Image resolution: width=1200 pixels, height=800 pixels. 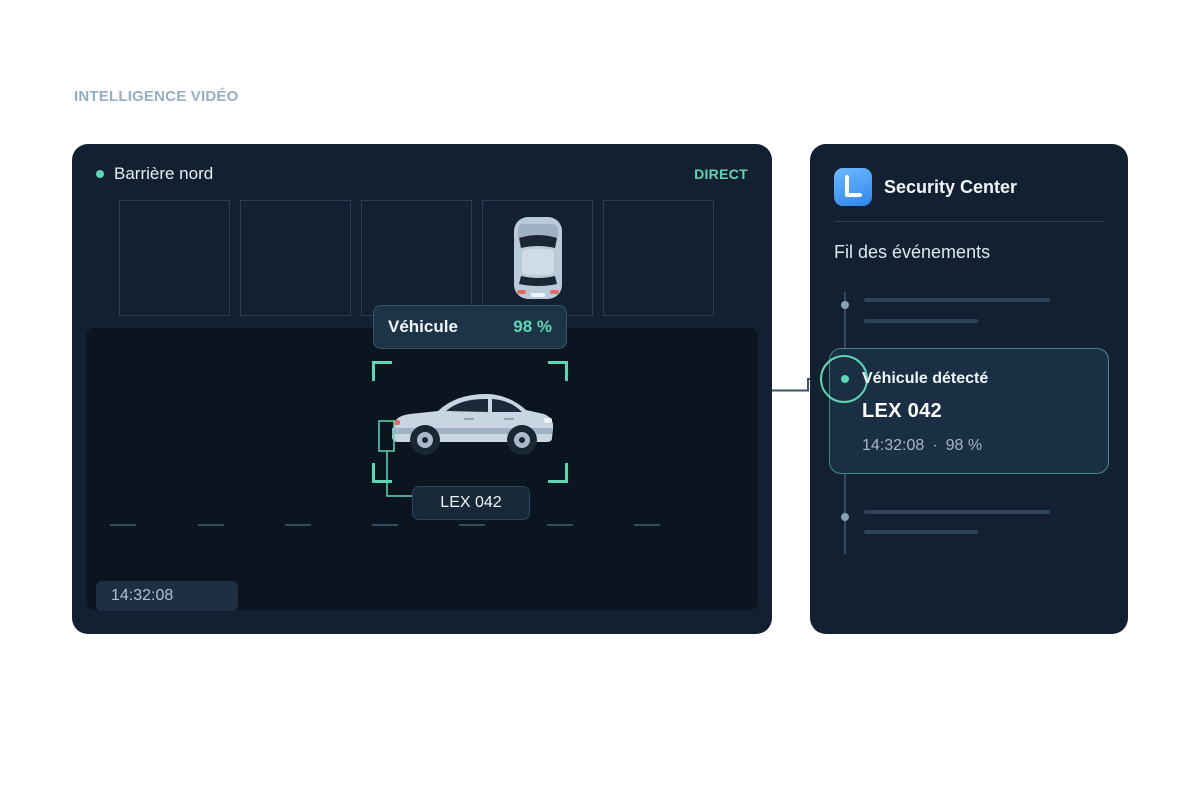 What do you see at coordinates (912, 252) in the screenshot?
I see `event-feed-title: Fil des événements` at bounding box center [912, 252].